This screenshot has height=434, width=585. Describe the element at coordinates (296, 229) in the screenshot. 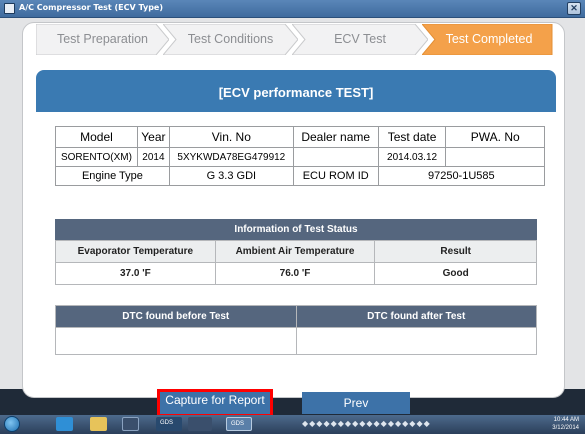

I see `test-status-title: Information of Test Status` at that location.